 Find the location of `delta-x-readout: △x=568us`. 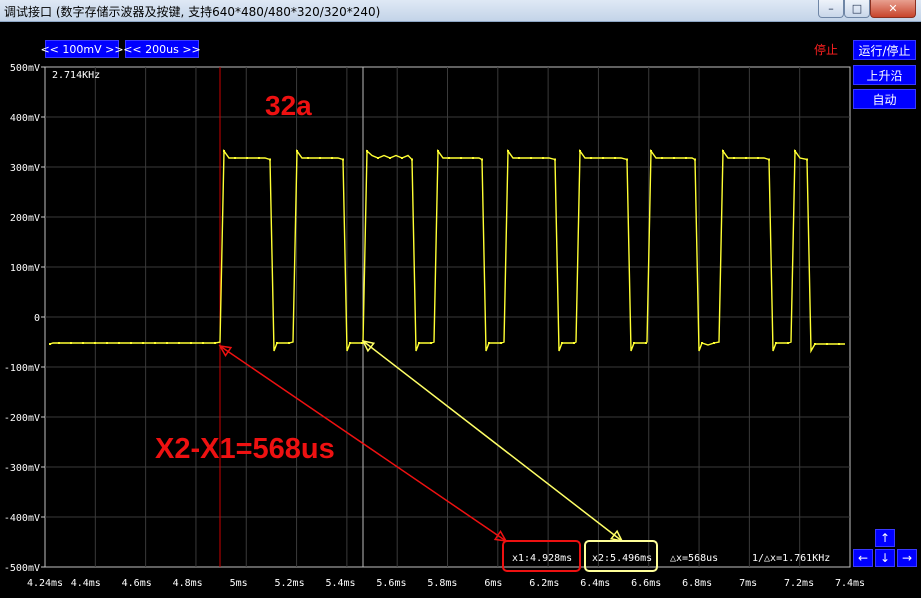

delta-x-readout: △x=568us is located at coordinates (694, 558).